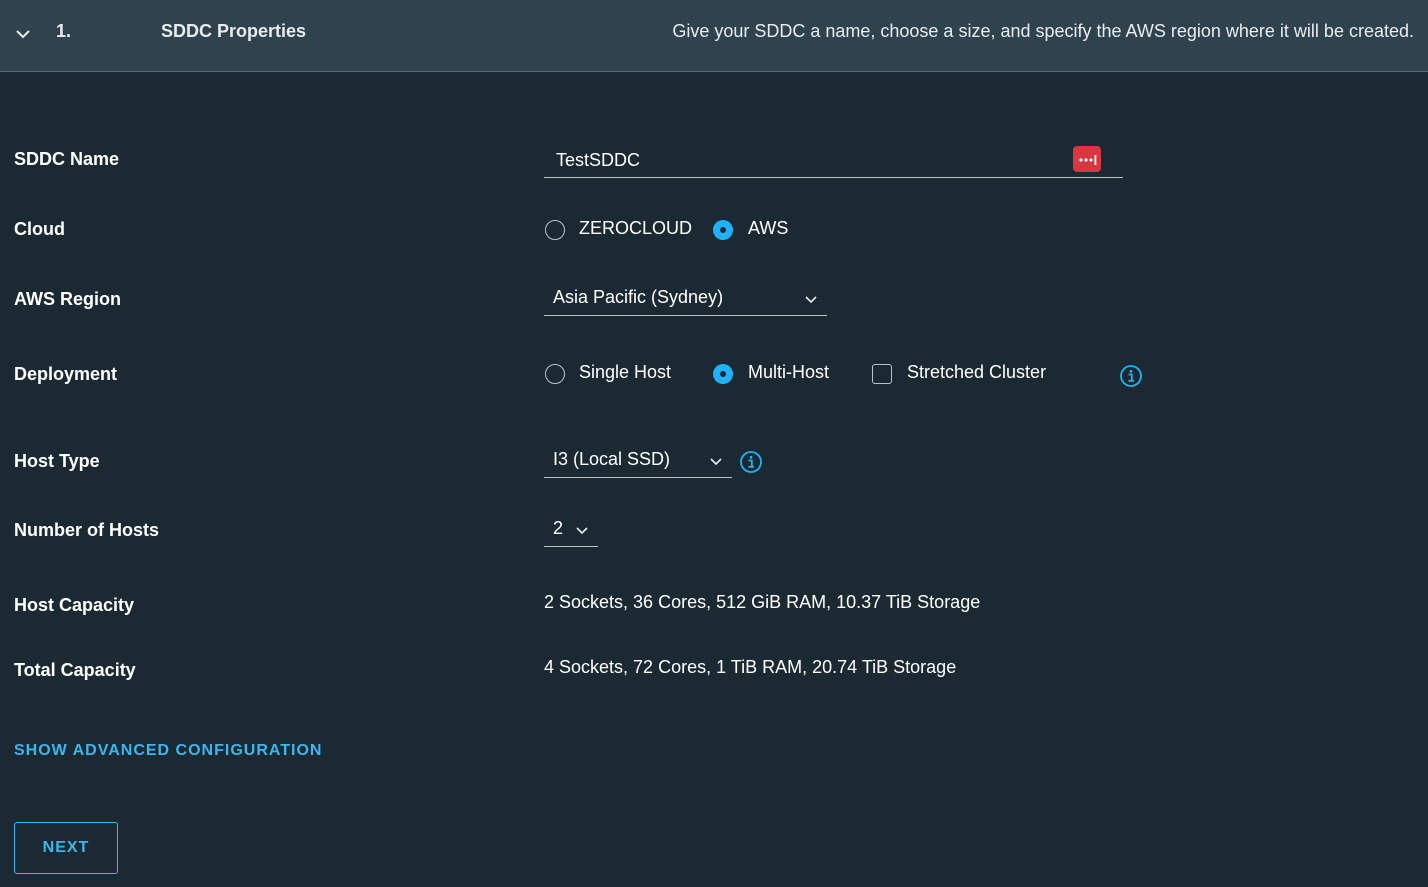  What do you see at coordinates (571, 529) in the screenshot?
I see `number-of-hosts-select: 2` at bounding box center [571, 529].